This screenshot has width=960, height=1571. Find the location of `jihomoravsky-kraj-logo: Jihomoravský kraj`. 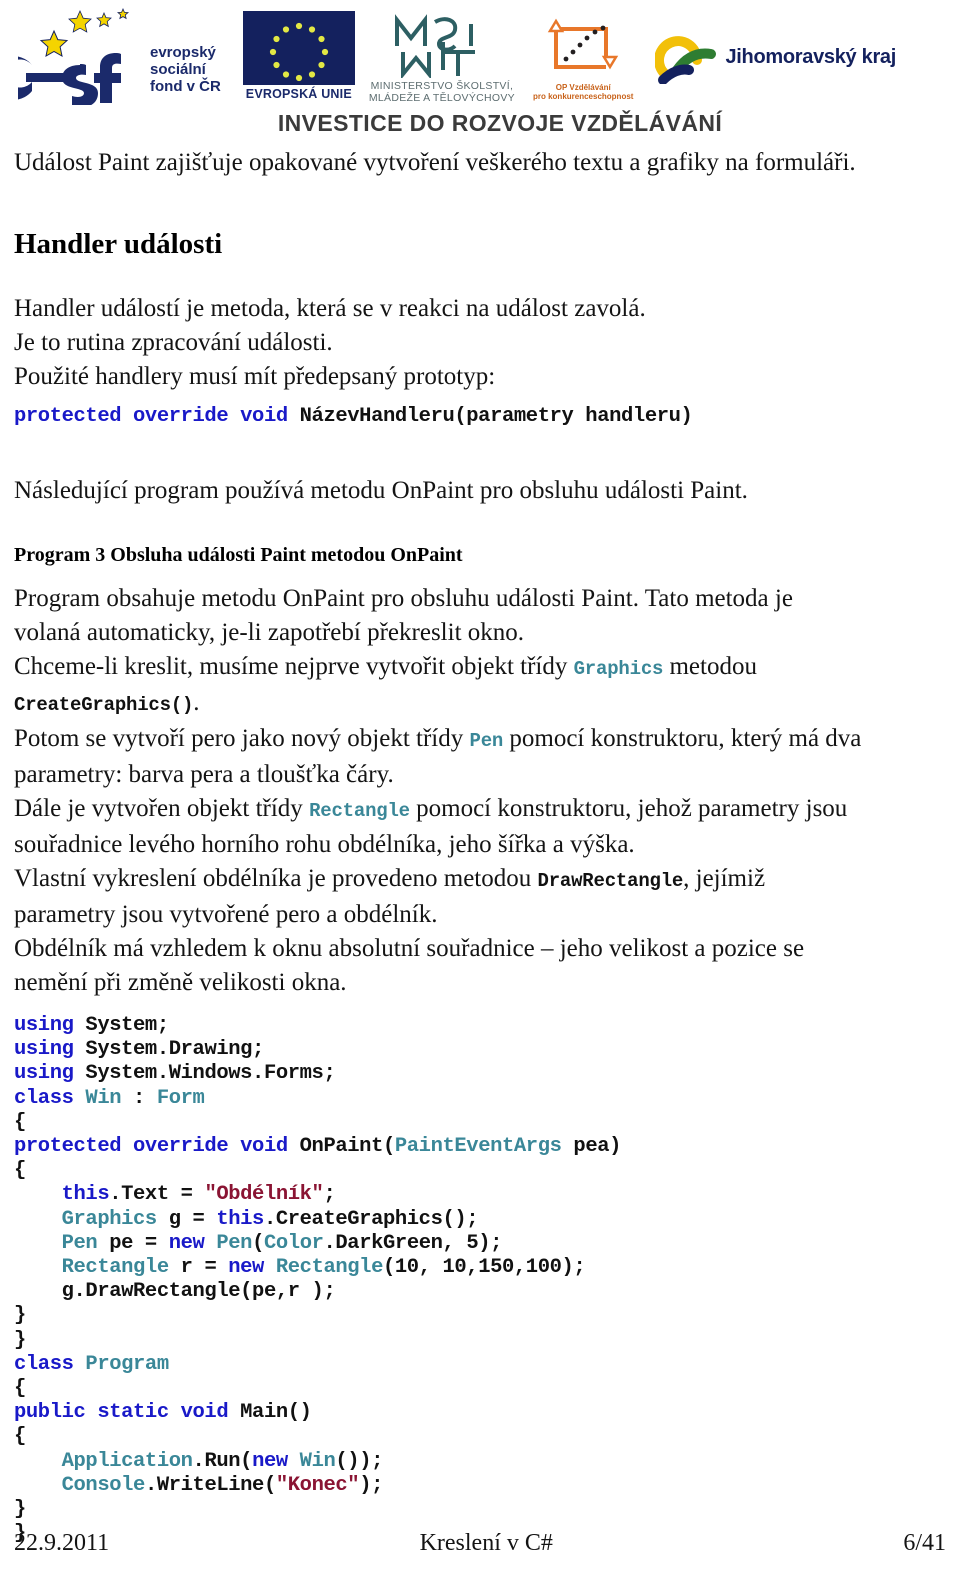

jihomoravsky-kraj-logo: Jihomoravský kraj is located at coordinates (775, 56).